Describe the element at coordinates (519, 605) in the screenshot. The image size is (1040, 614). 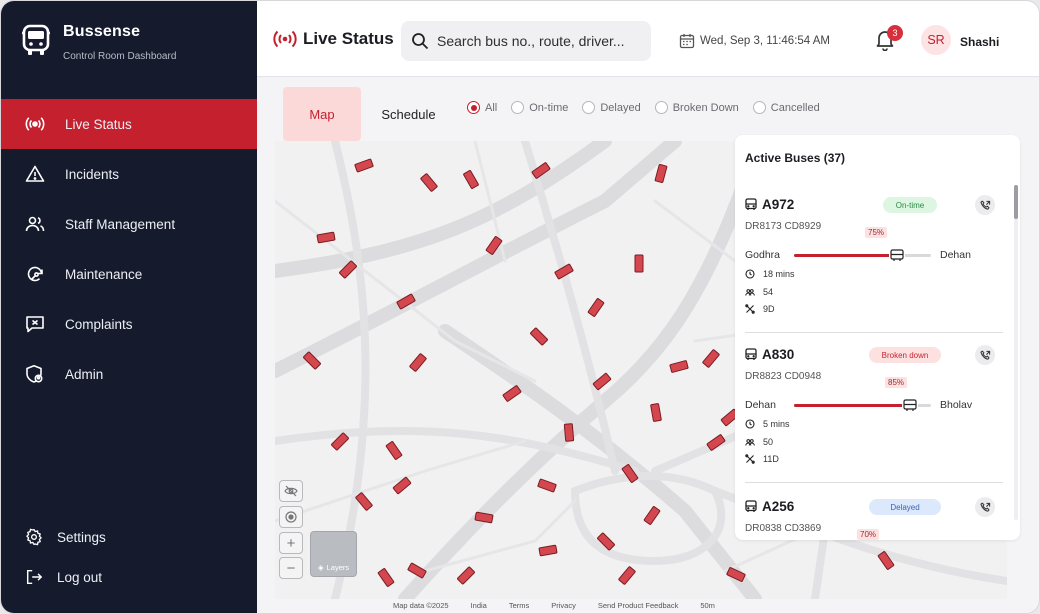
I see `terms-link: Terms` at that location.